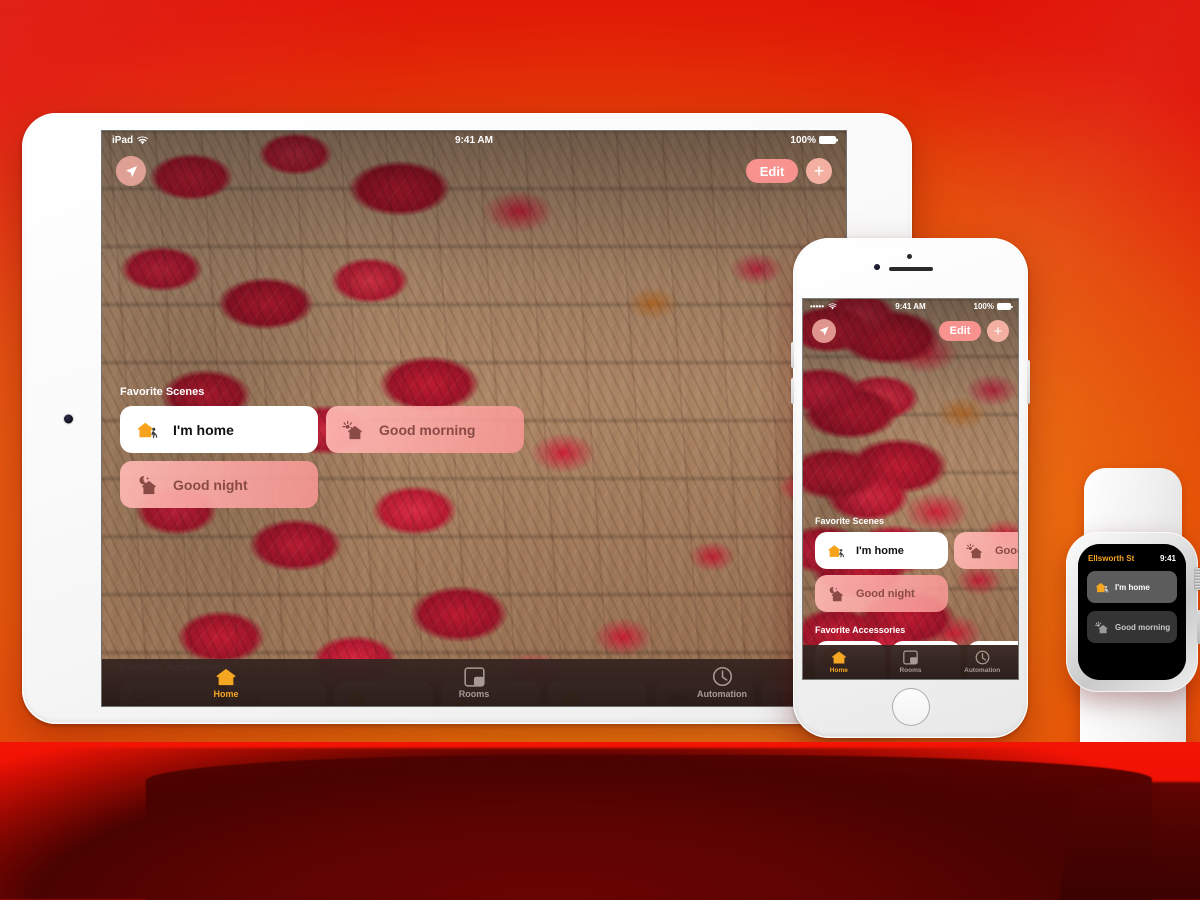 Image resolution: width=1200 pixels, height=900 pixels. What do you see at coordinates (910, 269) in the screenshot?
I see `iphone-speaker-icon` at bounding box center [910, 269].